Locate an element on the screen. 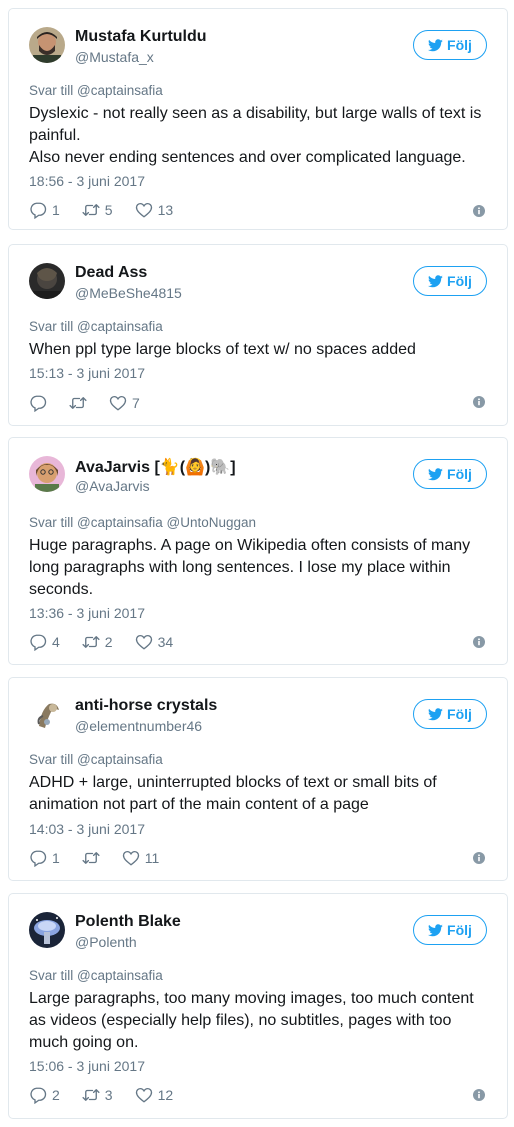 This screenshot has width=514, height=1127. retweet-action: 5 is located at coordinates (97, 210).